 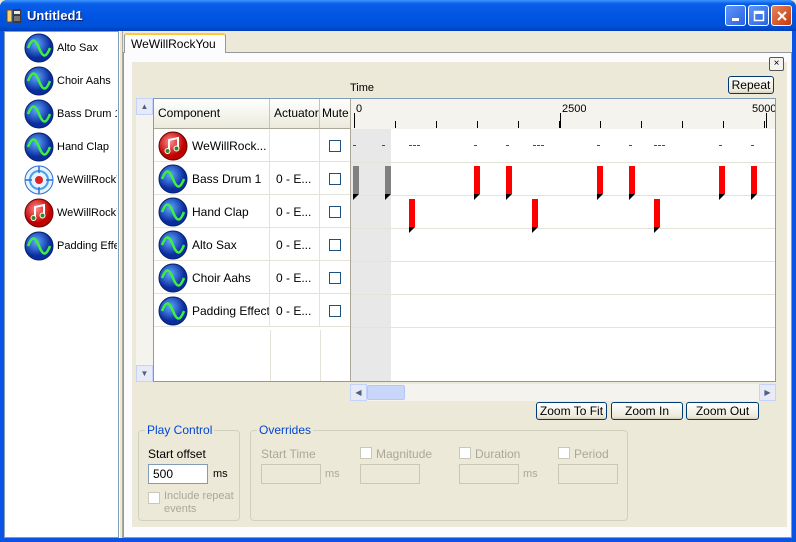 I want to click on header-component: Component, so click(x=212, y=114).